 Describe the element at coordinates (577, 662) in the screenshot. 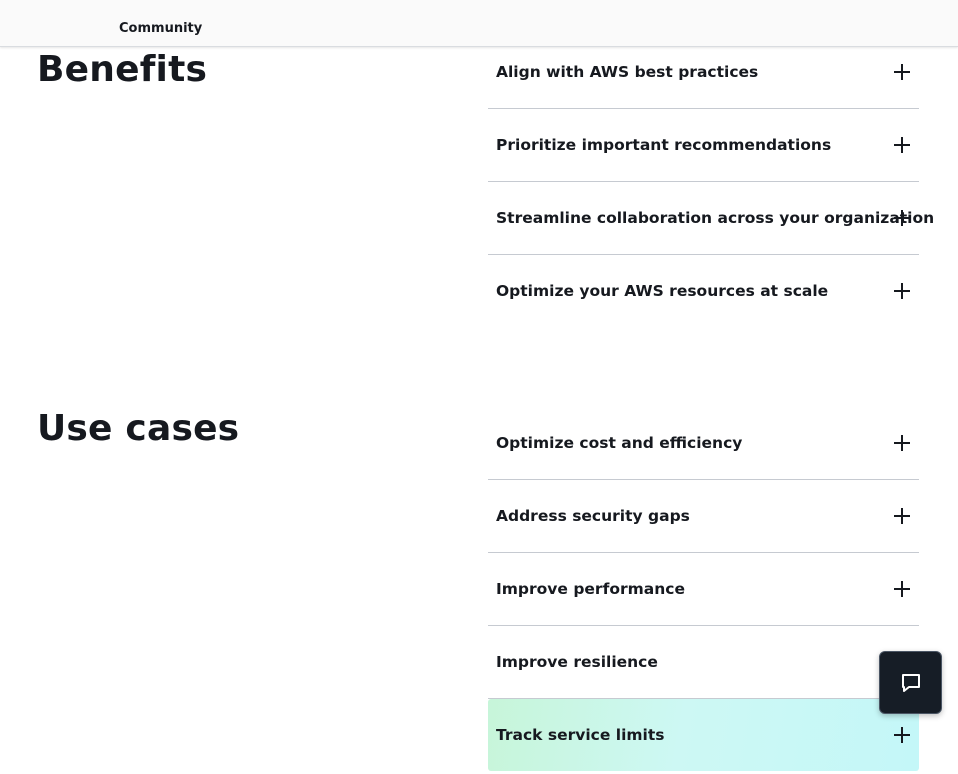

I see `accordion-item-label: Improve resilience` at that location.